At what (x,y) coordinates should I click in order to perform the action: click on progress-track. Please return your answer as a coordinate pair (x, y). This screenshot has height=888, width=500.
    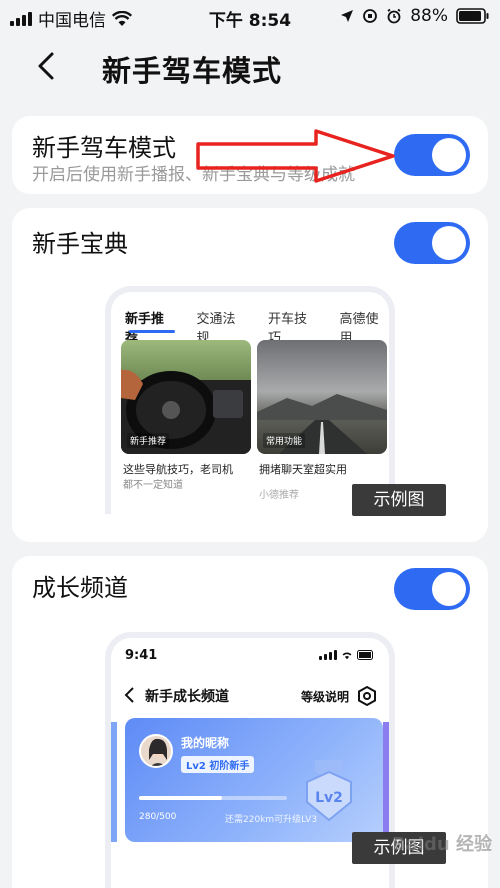
    Looking at the image, I should click on (213, 798).